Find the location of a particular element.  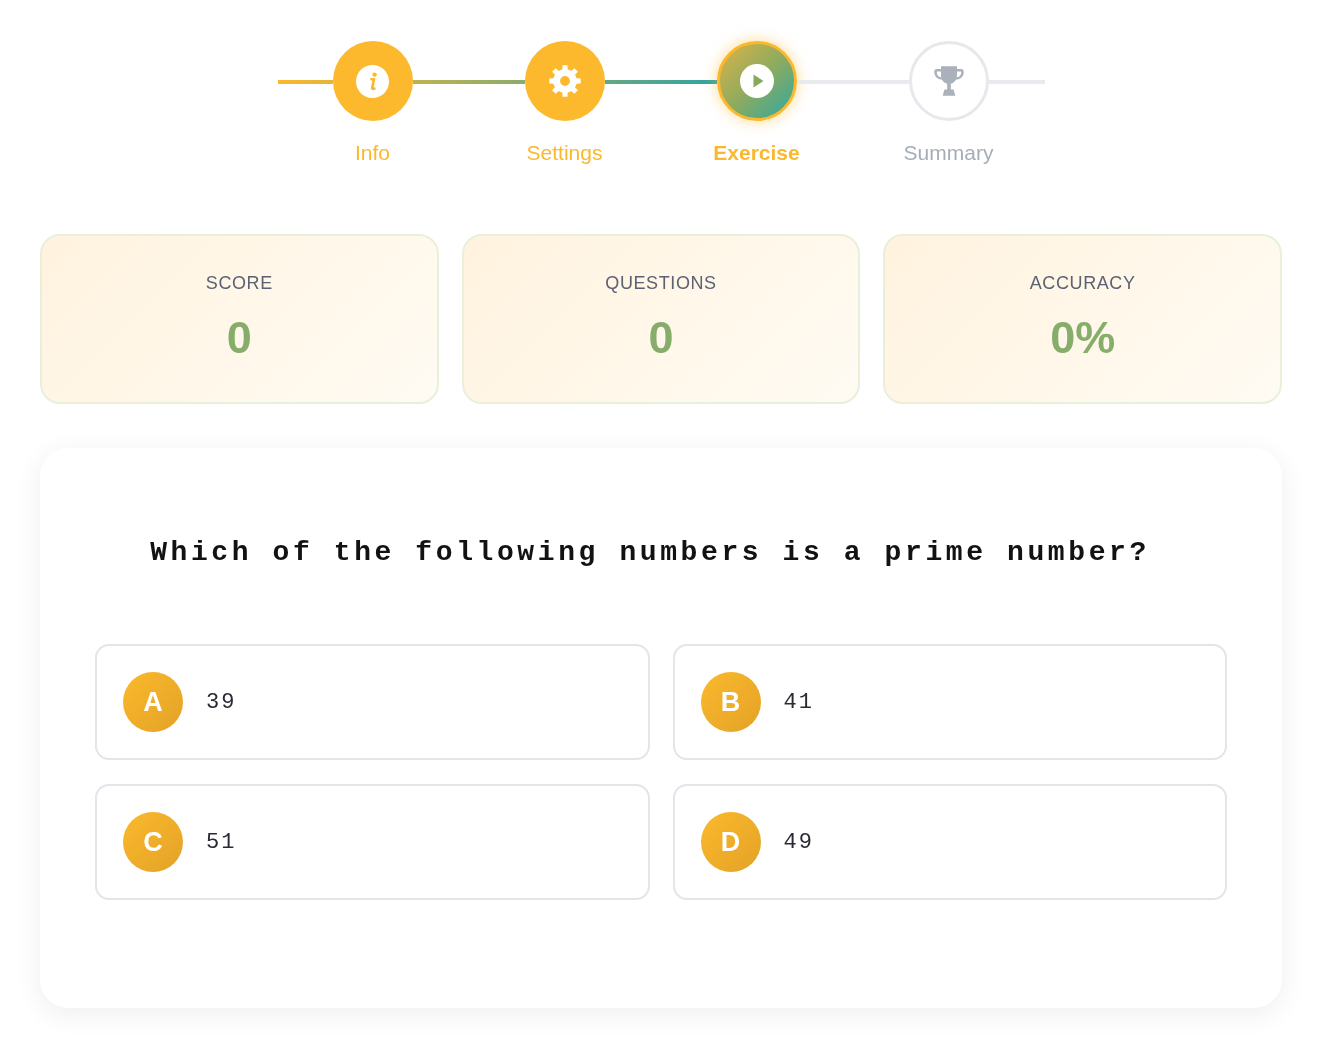

option-letter: C is located at coordinates (153, 842).